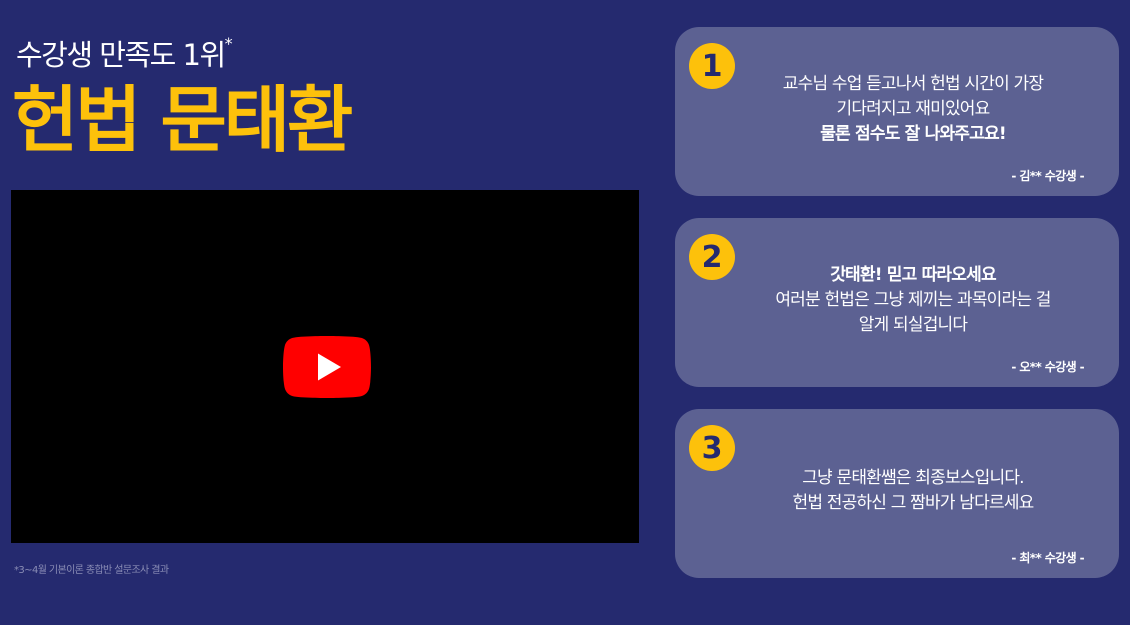 The width and height of the screenshot is (1130, 625). I want to click on review-line: 교수님 수업 듣고나서 헌법 시간이 가장, so click(913, 84).